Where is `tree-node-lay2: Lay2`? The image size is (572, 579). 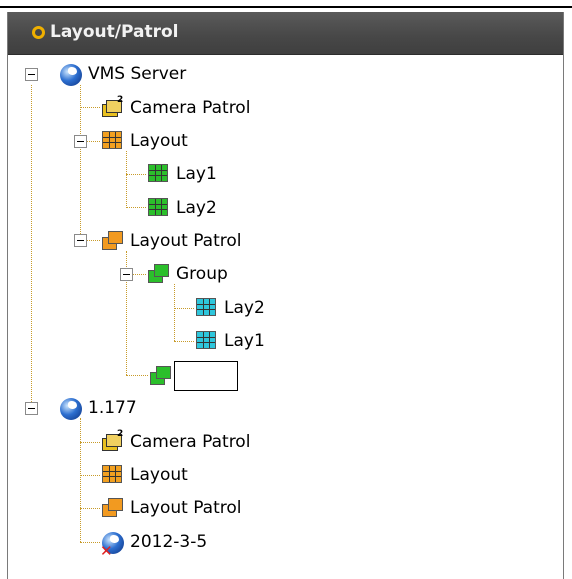 tree-node-lay2: Lay2 is located at coordinates (182, 208).